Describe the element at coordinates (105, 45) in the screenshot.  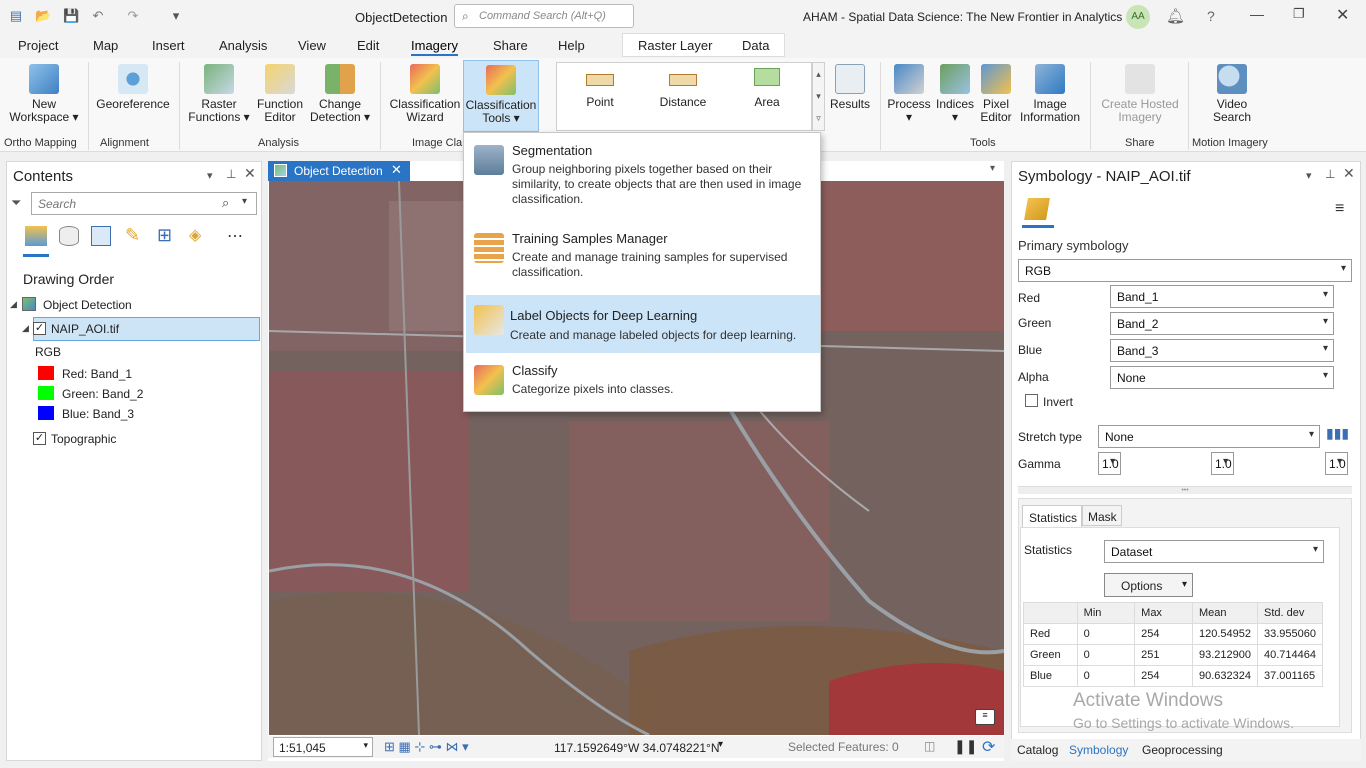
I see `menu-map: Map` at that location.